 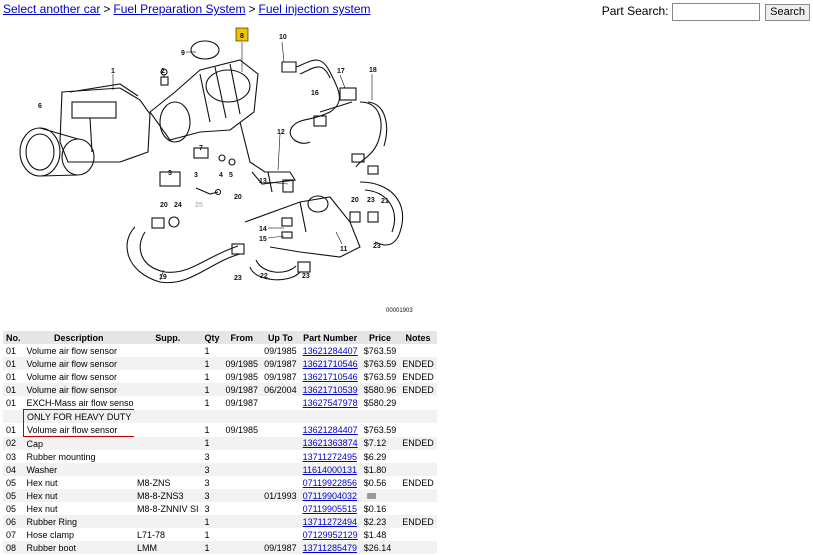 What do you see at coordinates (178, 205) in the screenshot?
I see `callout-24: 24` at bounding box center [178, 205].